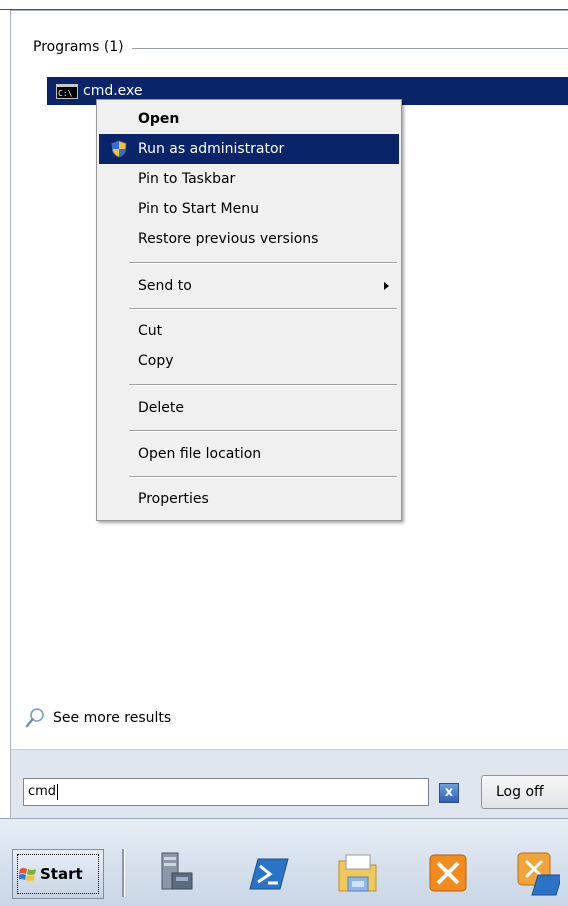  What do you see at coordinates (119, 149) in the screenshot?
I see `uac-shield-icon` at bounding box center [119, 149].